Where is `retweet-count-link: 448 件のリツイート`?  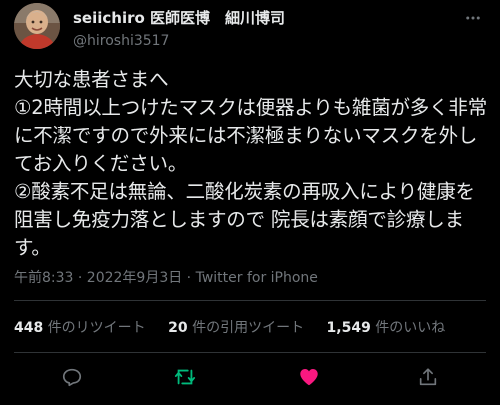
retweet-count-link: 448 件のリツイート is located at coordinates (80, 328).